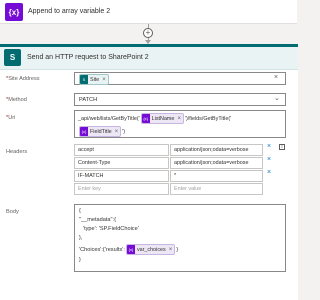 The height and width of the screenshot is (300, 320). Describe the element at coordinates (216, 176) in the screenshot. I see `header-value-field: *` at that location.